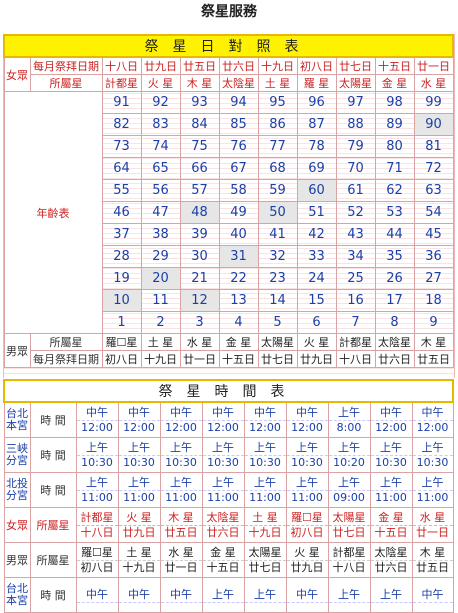 The height and width of the screenshot is (613, 458). I want to click on ritual-time: 上午 09:00, so click(349, 490).